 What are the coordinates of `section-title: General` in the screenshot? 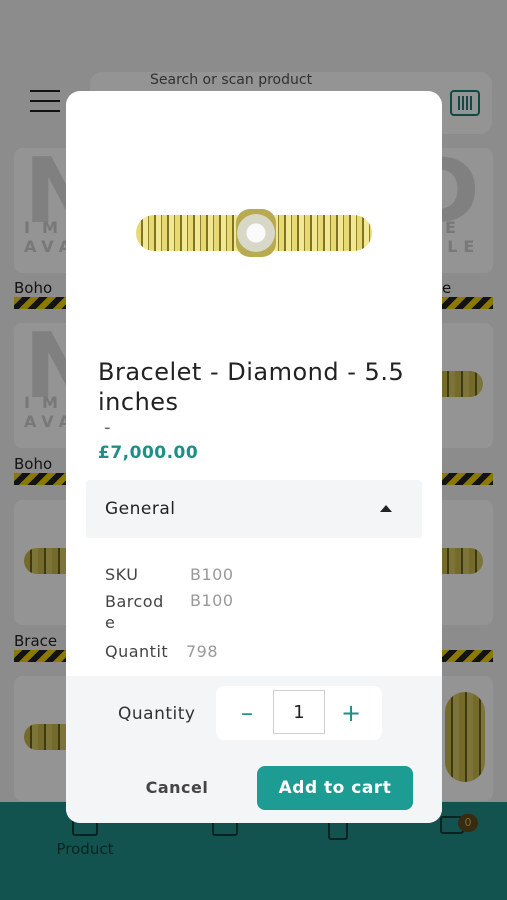 It's located at (140, 509).